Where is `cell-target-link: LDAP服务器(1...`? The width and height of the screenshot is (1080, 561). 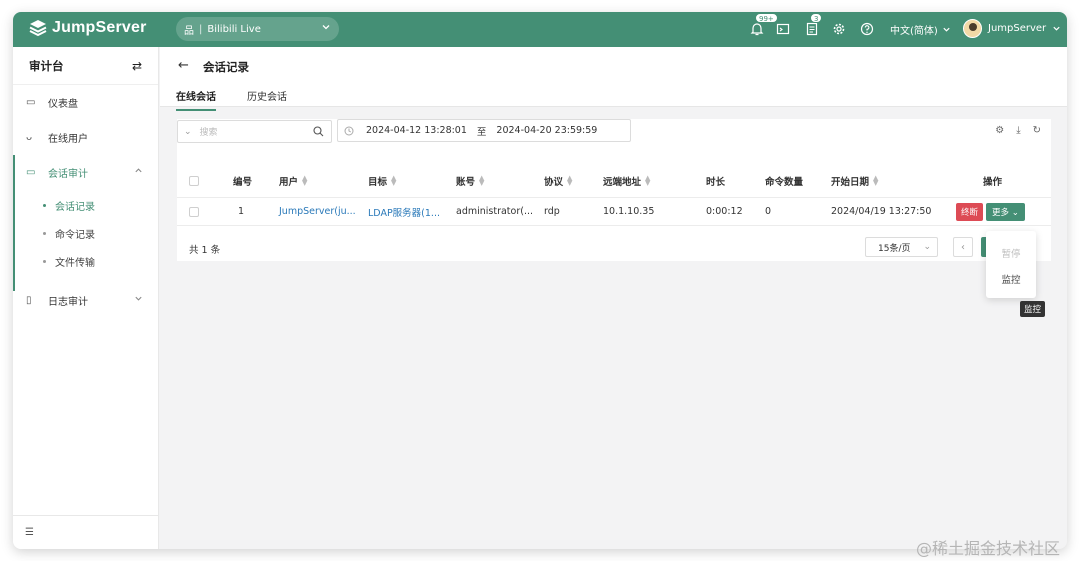 cell-target-link: LDAP服务器(1... is located at coordinates (404, 211).